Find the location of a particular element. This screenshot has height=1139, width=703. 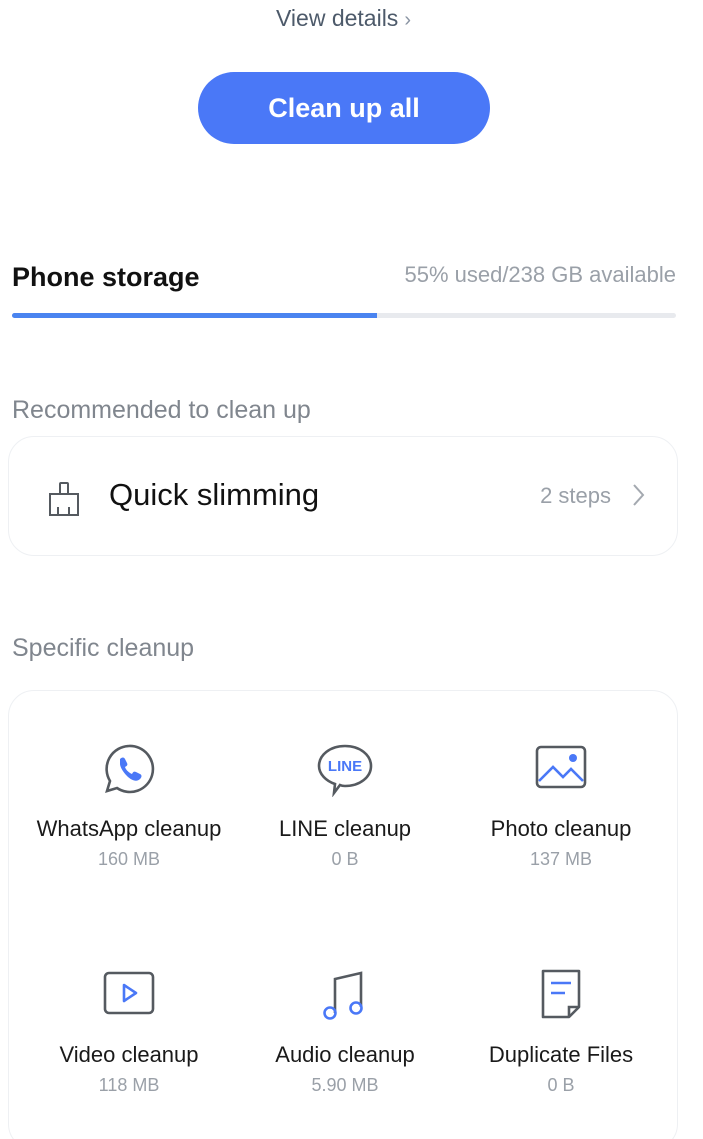

quick-slimming-title: Quick slimming is located at coordinates (214, 494).